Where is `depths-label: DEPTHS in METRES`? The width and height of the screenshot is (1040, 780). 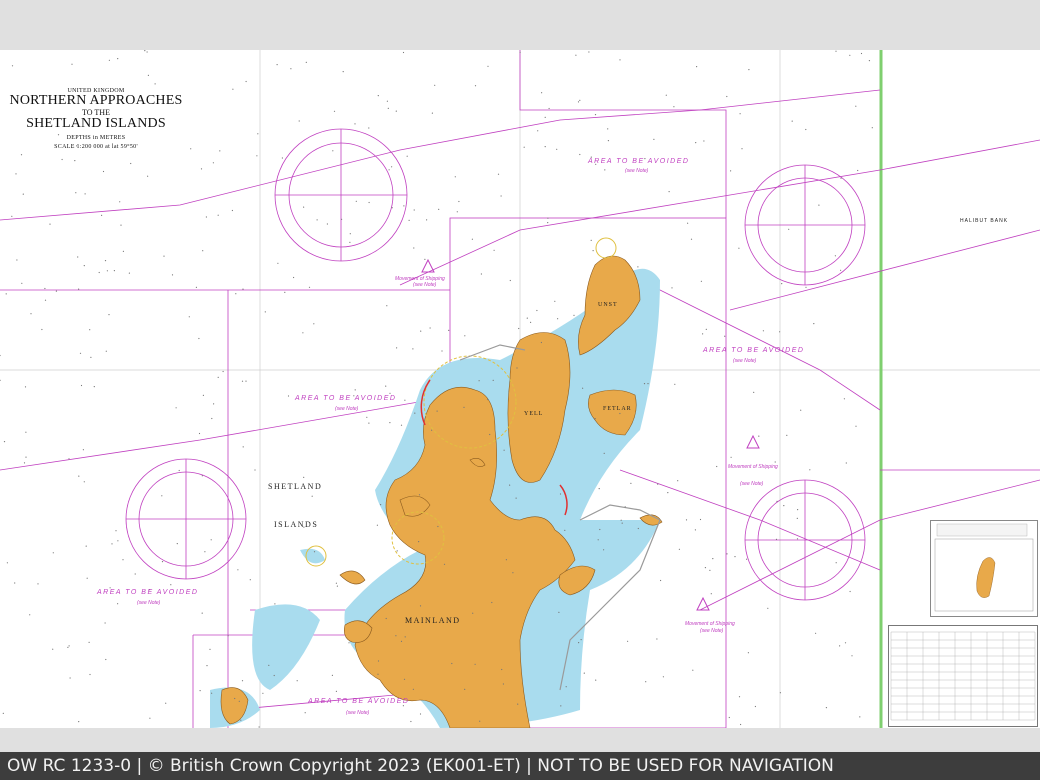
depths-label: DEPTHS in METRES is located at coordinates (96, 138).